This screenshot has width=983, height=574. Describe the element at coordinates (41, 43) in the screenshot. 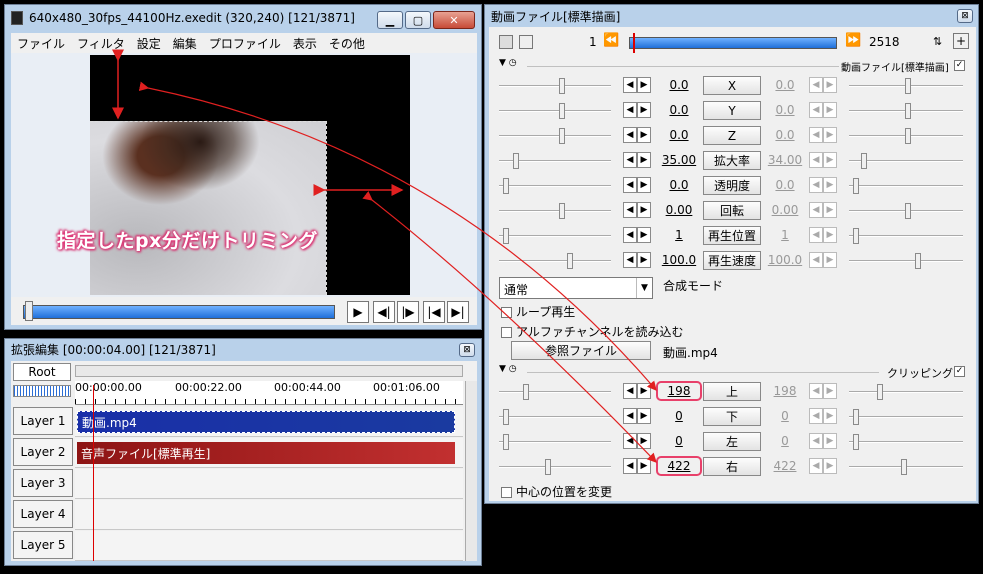

I see `menu-item-0: ファイル` at that location.